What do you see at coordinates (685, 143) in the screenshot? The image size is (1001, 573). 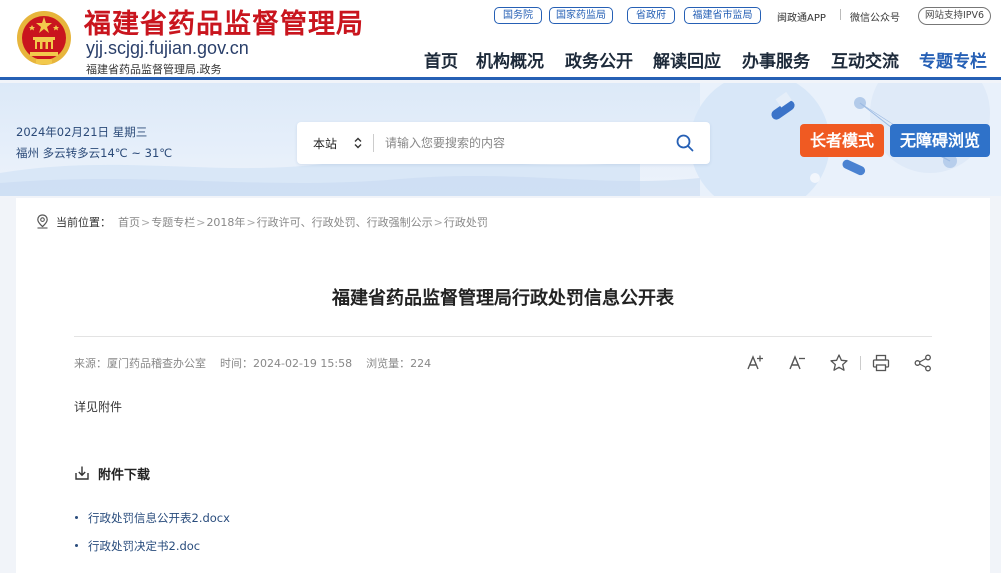 I see `search-icon` at bounding box center [685, 143].